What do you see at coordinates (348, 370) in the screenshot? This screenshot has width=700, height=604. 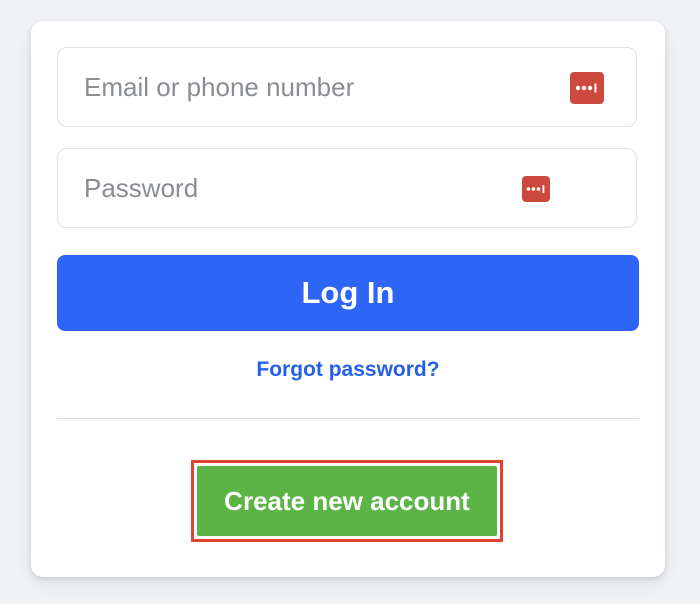 I see `forgot-password-link: Forgot password?` at bounding box center [348, 370].